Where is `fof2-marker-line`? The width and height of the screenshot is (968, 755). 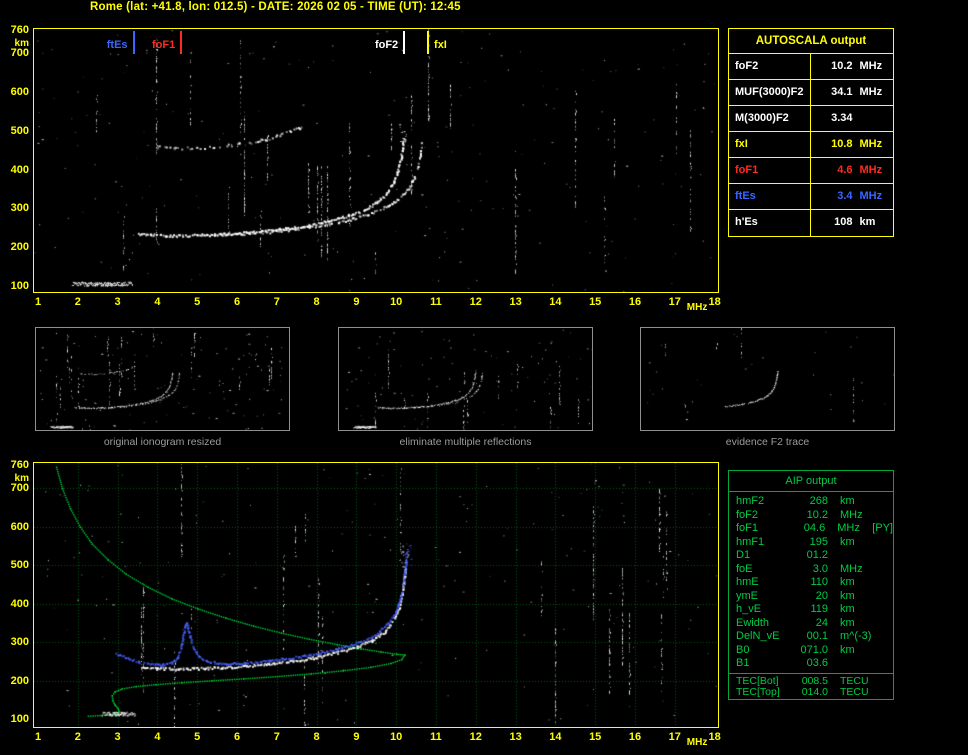 fof2-marker-line is located at coordinates (404, 42).